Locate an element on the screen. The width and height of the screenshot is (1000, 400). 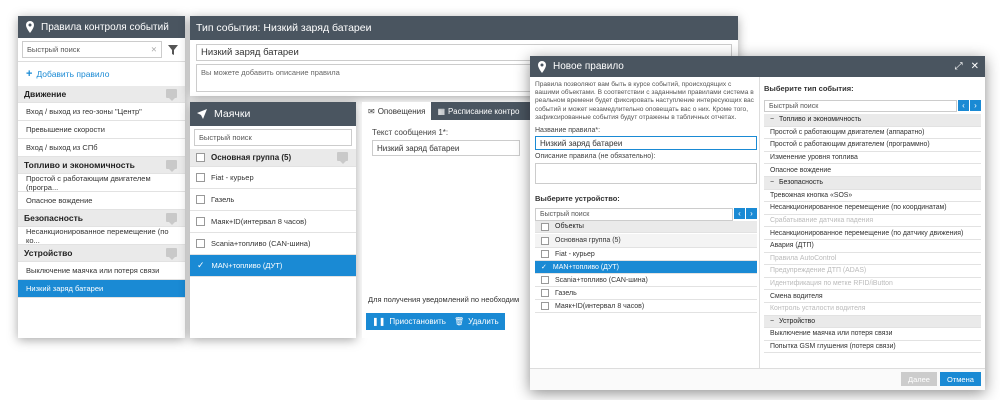
event-label: Изменение уровня топлива is located at coordinates (814, 158).